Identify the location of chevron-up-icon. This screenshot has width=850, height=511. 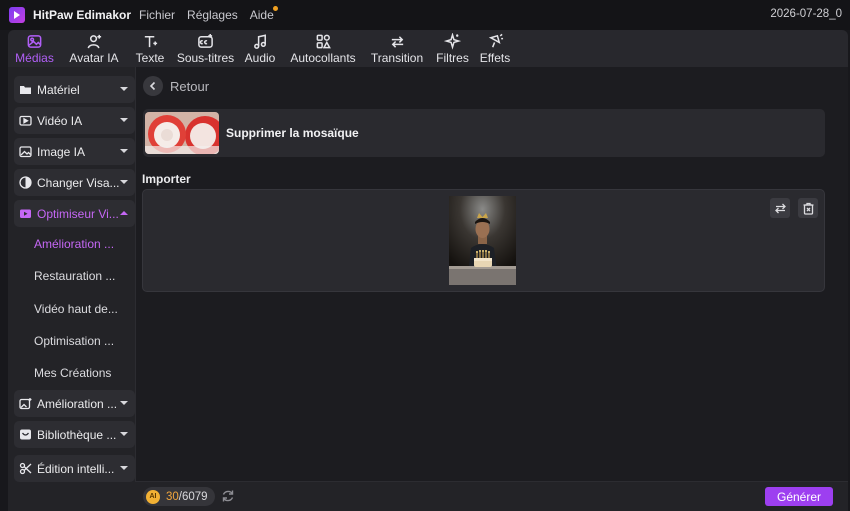
(124, 213).